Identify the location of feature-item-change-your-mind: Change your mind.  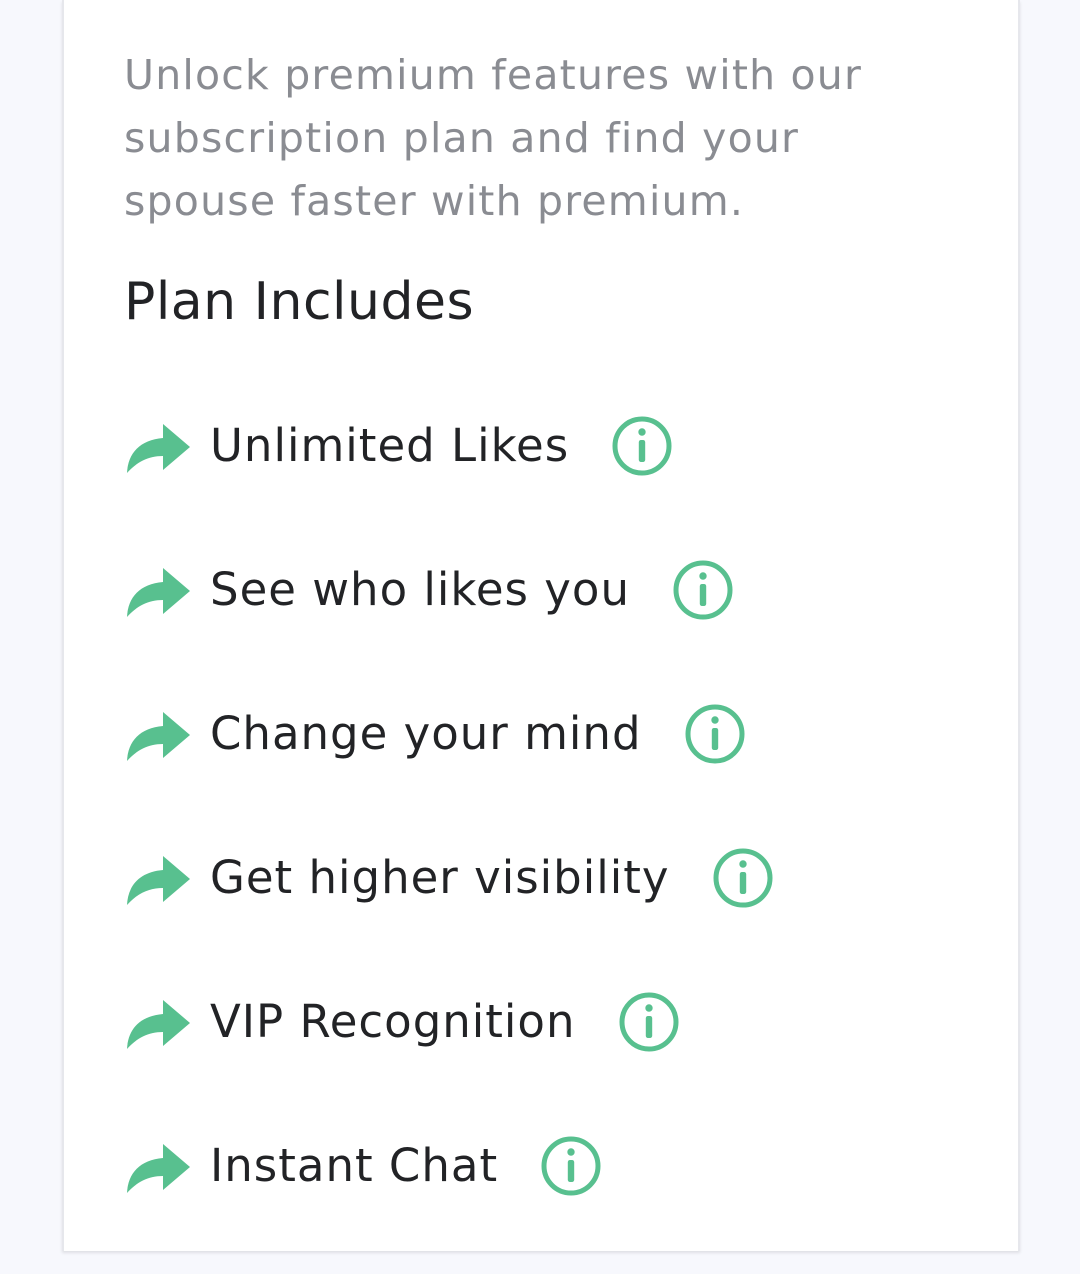
(449, 734).